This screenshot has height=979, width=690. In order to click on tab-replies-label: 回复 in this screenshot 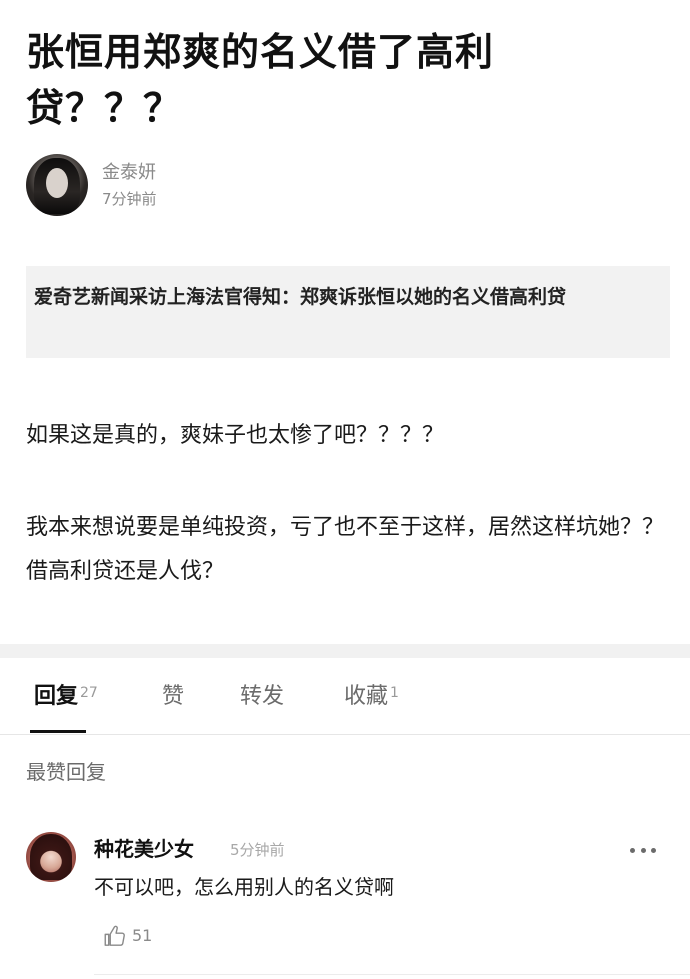, I will do `click(56, 696)`.